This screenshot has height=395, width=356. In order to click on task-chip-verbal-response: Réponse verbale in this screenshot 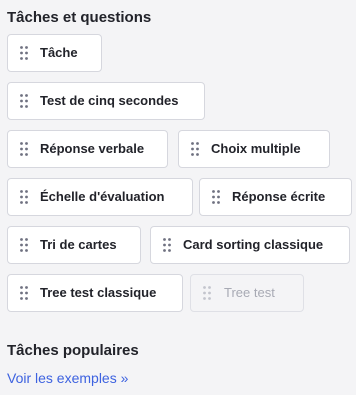, I will do `click(87, 149)`.